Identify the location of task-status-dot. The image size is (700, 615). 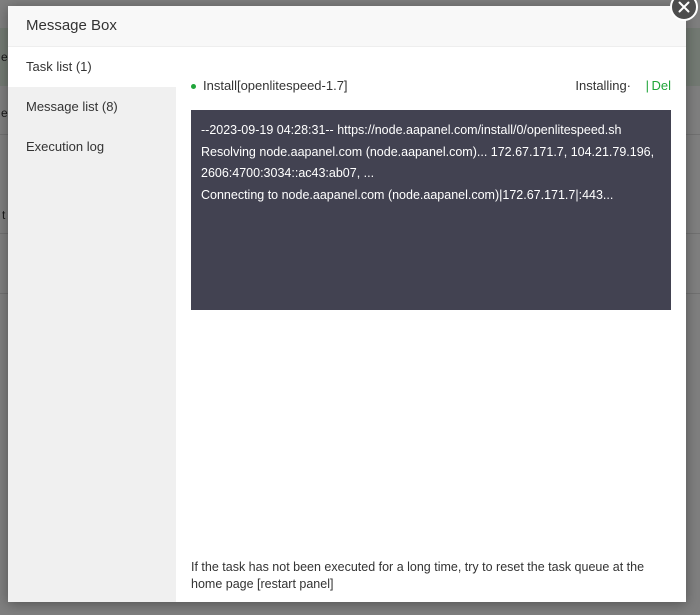
(193, 86).